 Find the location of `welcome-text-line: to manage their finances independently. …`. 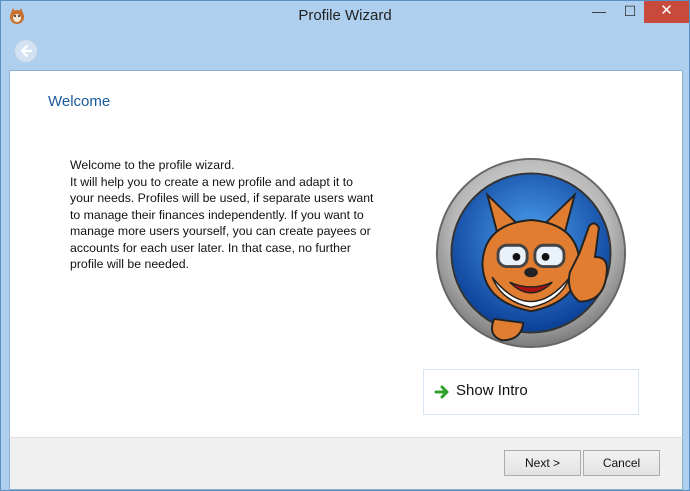

welcome-text-line: to manage their finances independently. … is located at coordinates (217, 214).